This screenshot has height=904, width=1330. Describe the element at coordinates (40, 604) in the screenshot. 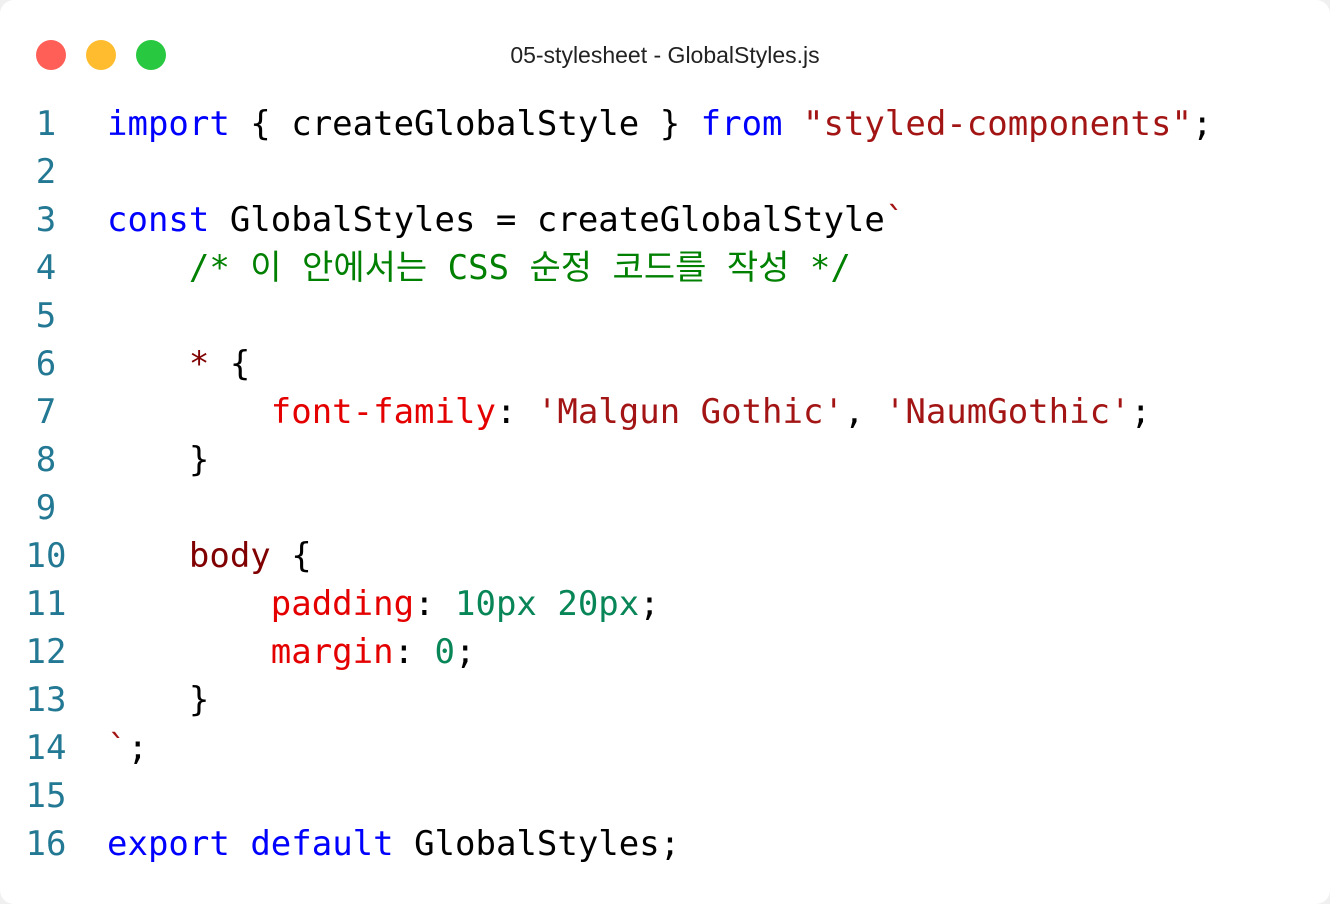

I see `line-number: 11` at that location.